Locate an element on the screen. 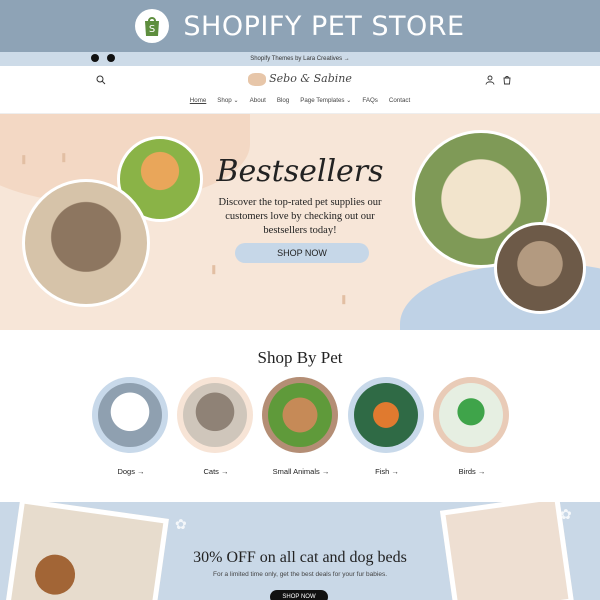 This screenshot has height=600, width=600. tabby-cat-photo is located at coordinates (86, 243).